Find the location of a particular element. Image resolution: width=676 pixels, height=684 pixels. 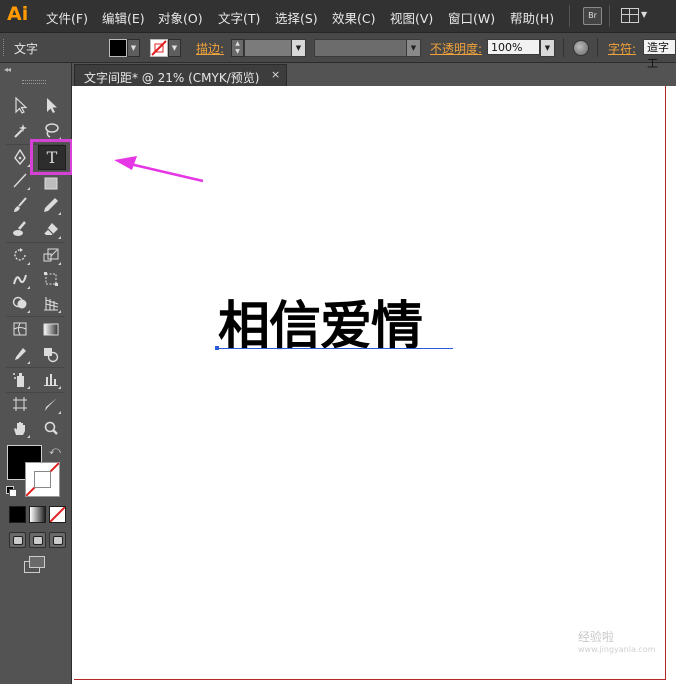

opacity-dropdown: ▼ is located at coordinates (547, 48).